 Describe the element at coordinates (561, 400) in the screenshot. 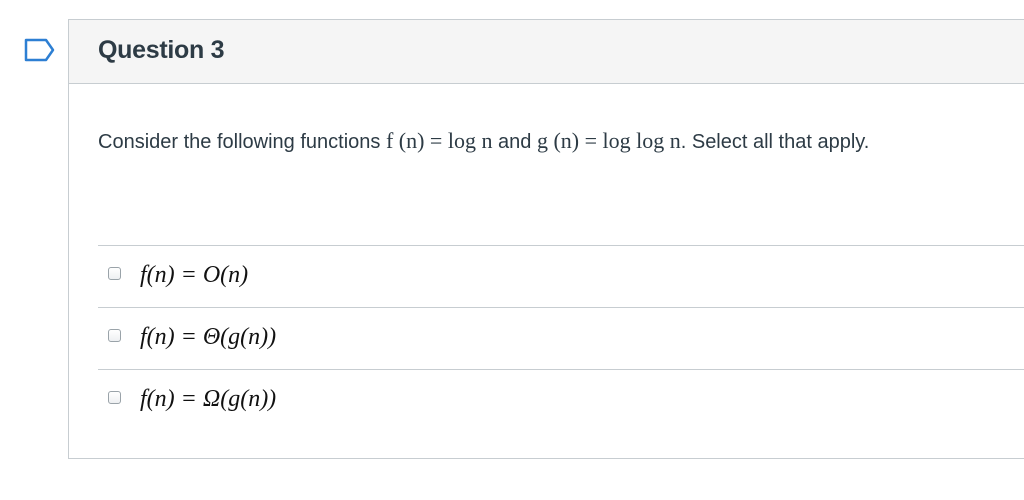

I see `answer-option: f(n) = Ω(g(n))` at that location.